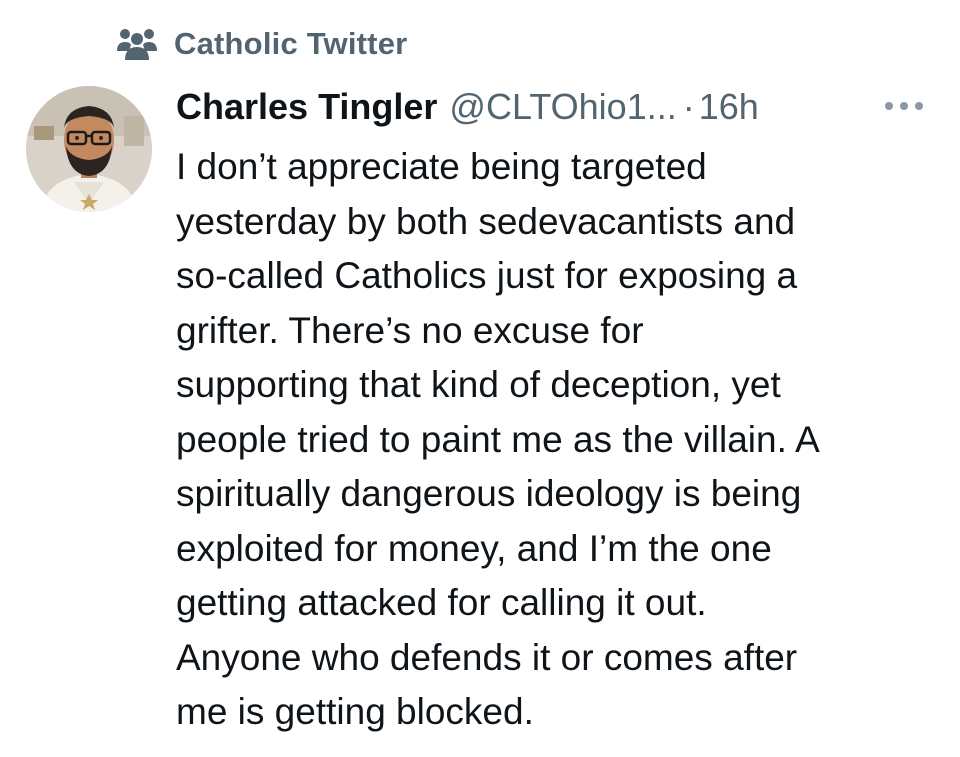 The image size is (960, 757). I want to click on tweet-text-line: spiritually dangerous ideology is being, so click(489, 493).